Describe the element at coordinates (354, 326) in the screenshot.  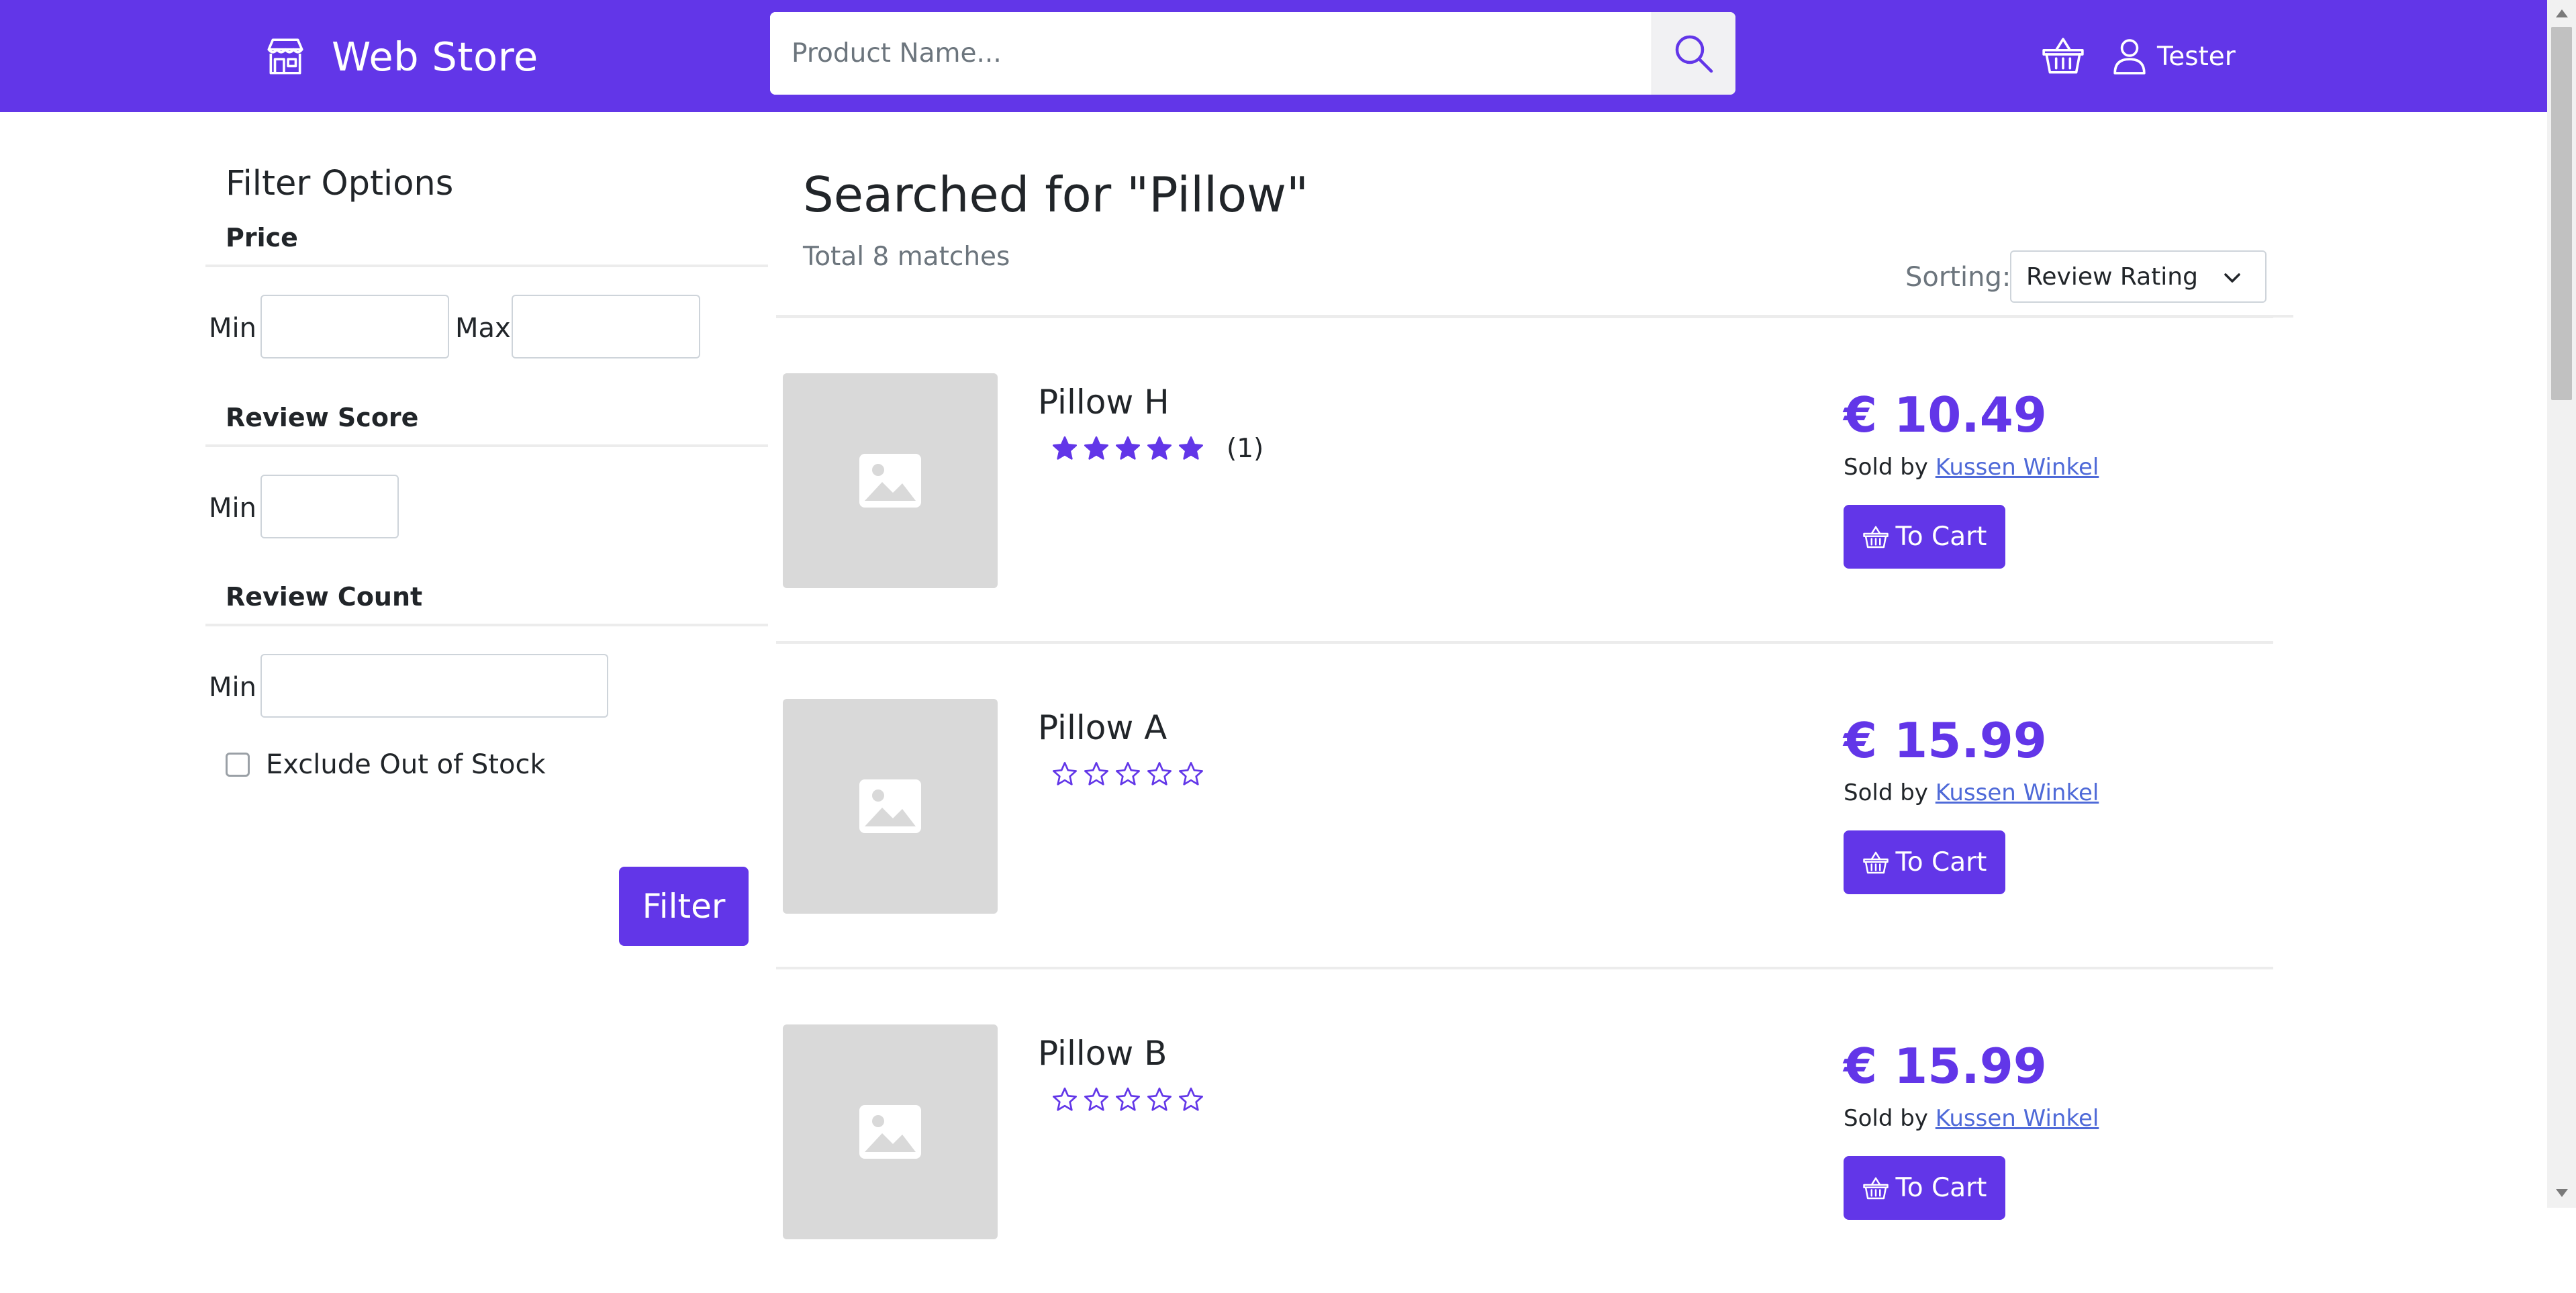
I see `price-min-input` at that location.